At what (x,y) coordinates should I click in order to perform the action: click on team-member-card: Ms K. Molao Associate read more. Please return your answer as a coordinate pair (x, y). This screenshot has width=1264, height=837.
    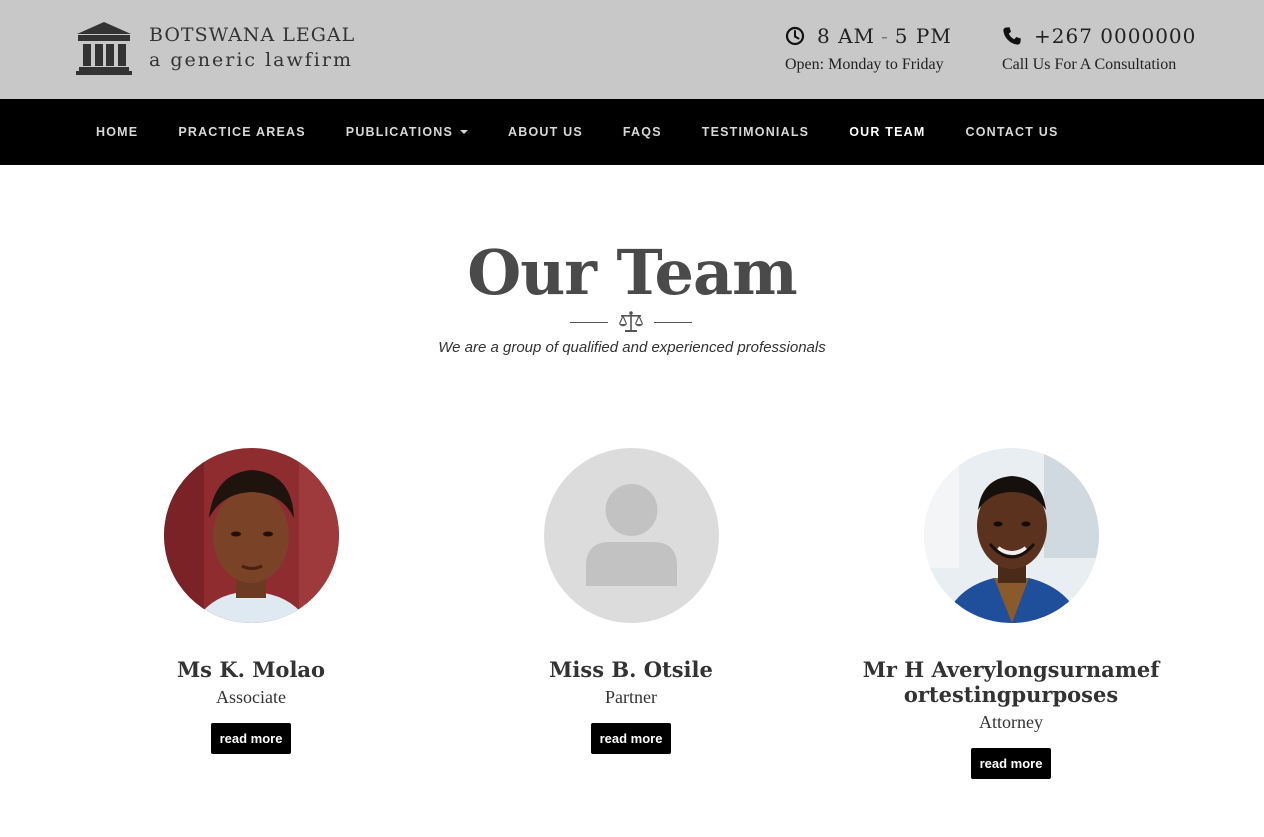
    Looking at the image, I should click on (251, 601).